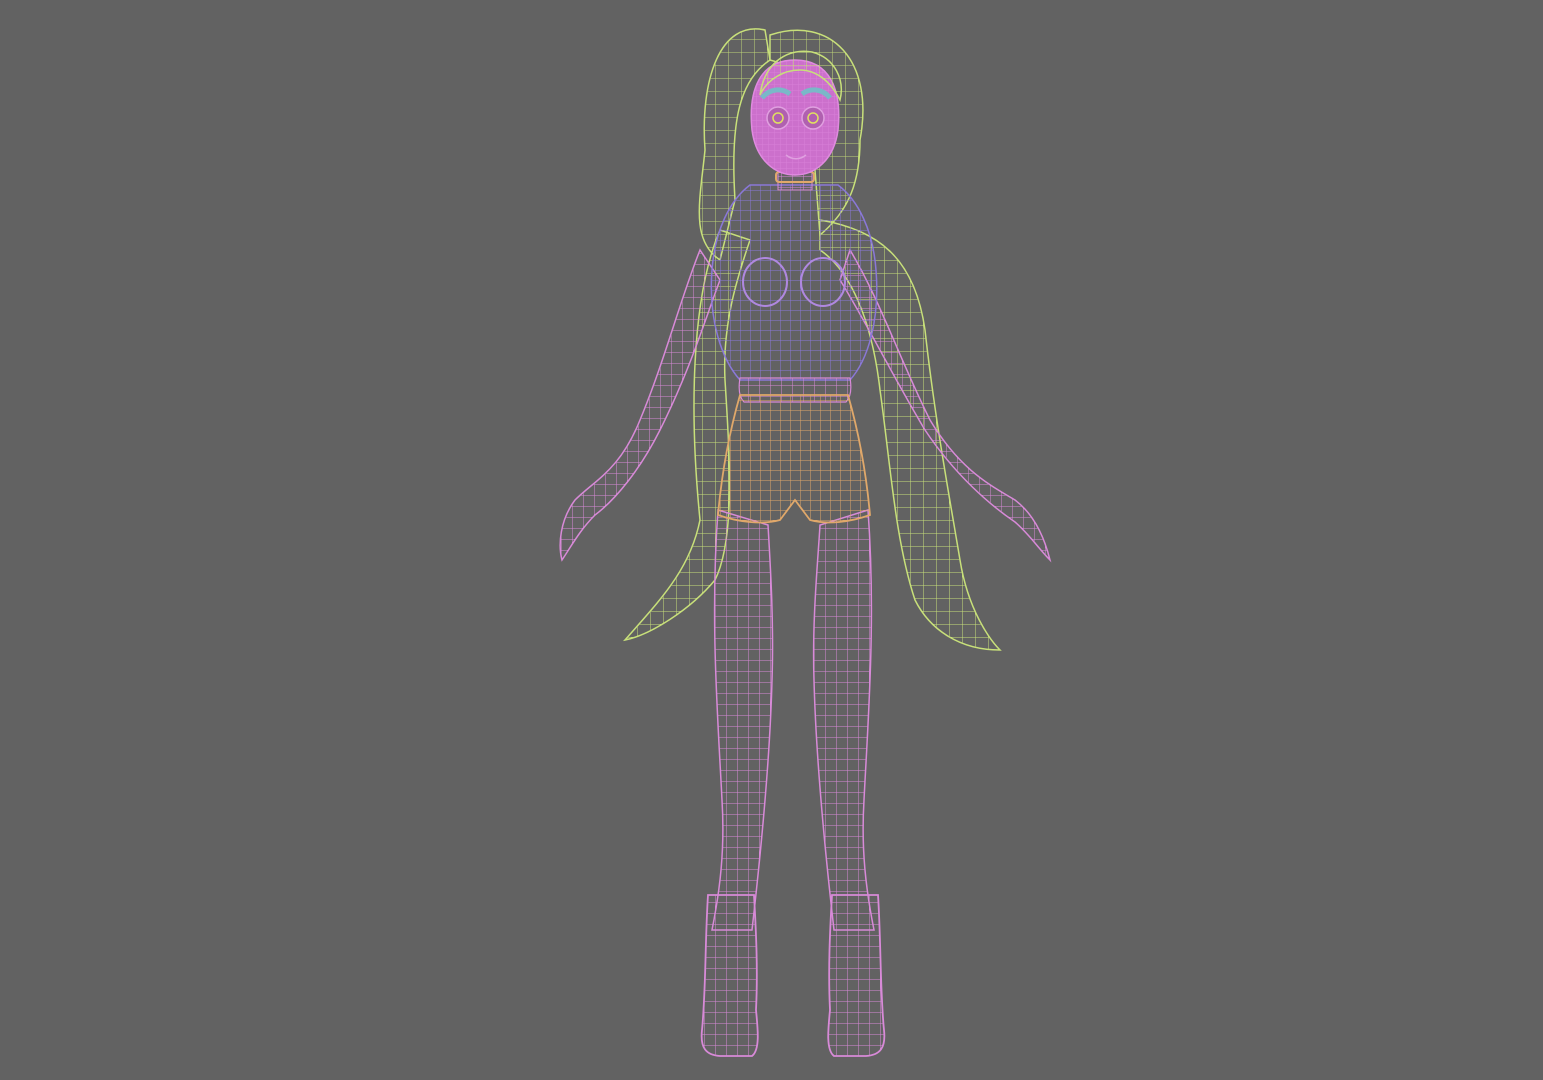 The image size is (1543, 1080). I want to click on eye-right-mesh, so click(813, 118).